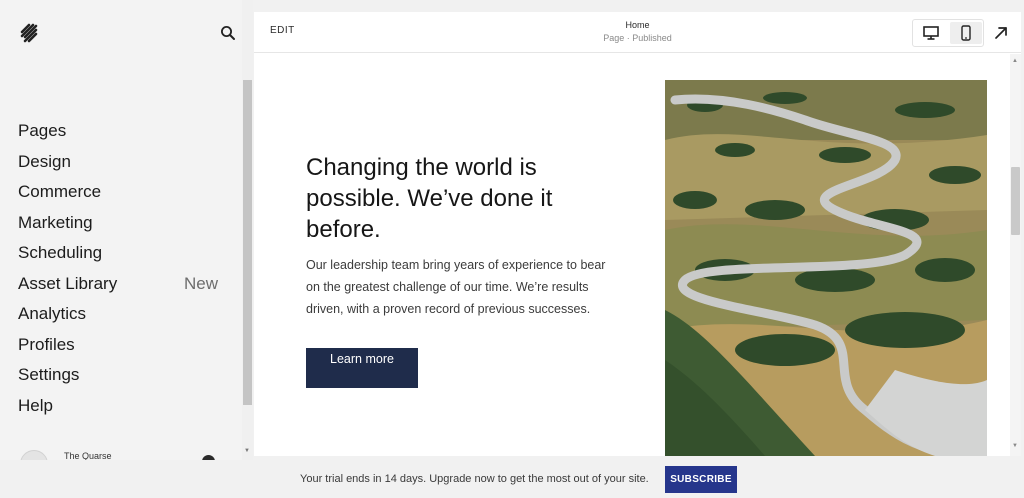  I want to click on new-badge: New, so click(200, 283).